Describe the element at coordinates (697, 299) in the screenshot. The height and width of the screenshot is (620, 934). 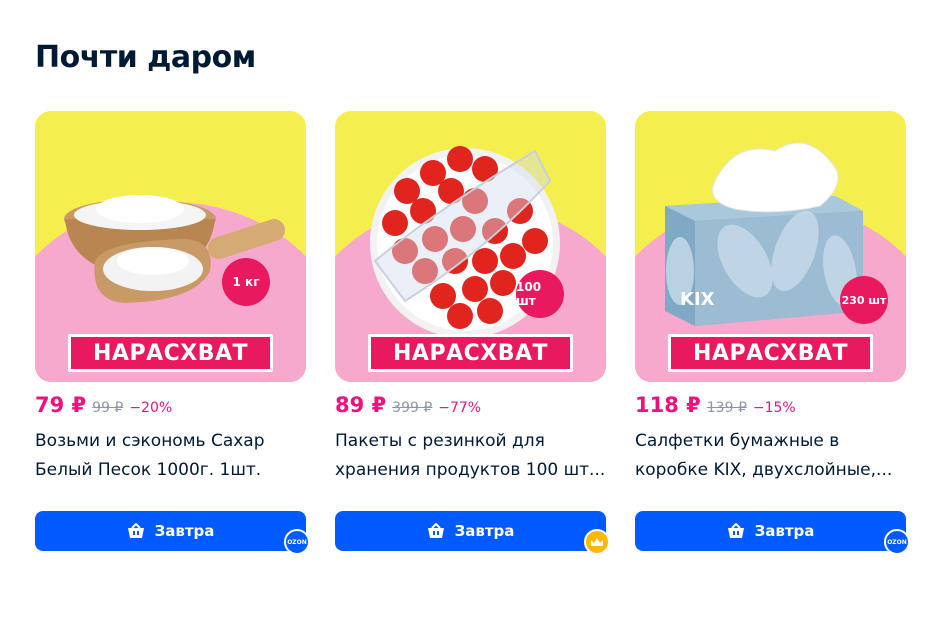
I see `brand-print: KIX` at that location.